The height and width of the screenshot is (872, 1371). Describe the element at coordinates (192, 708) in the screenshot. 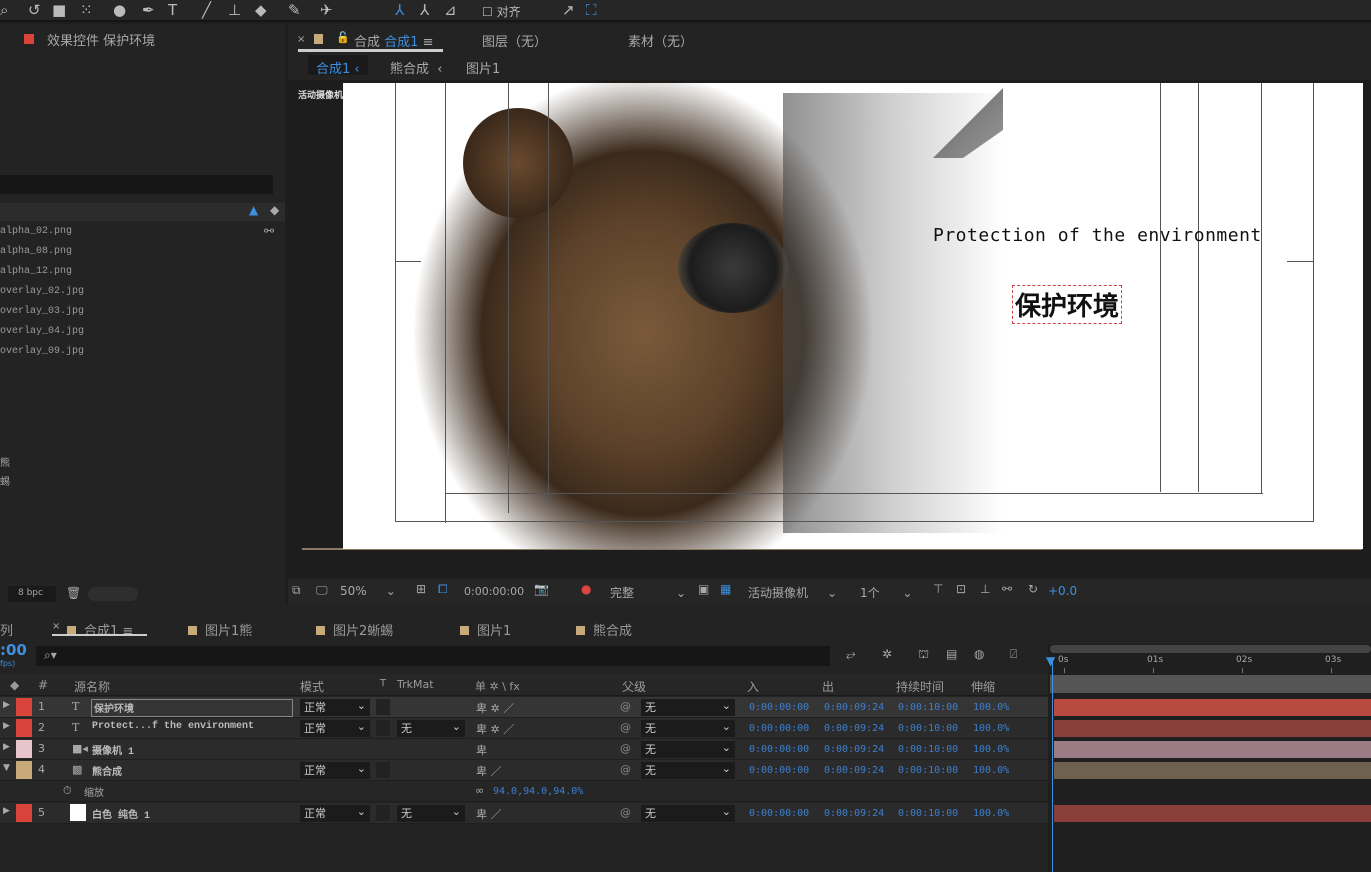

I see `layer-name: 保护环境` at that location.